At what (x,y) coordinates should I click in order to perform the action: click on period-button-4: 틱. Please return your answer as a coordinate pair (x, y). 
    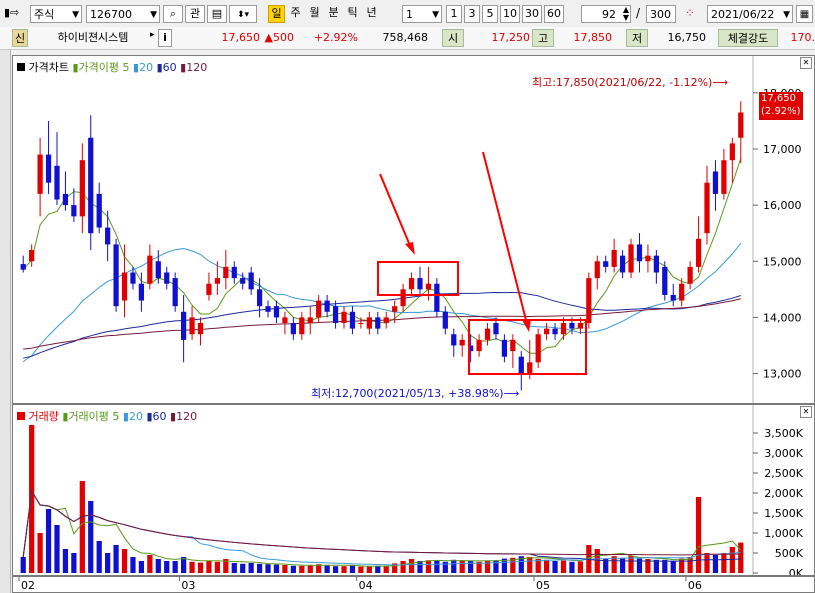
    Looking at the image, I should click on (352, 14).